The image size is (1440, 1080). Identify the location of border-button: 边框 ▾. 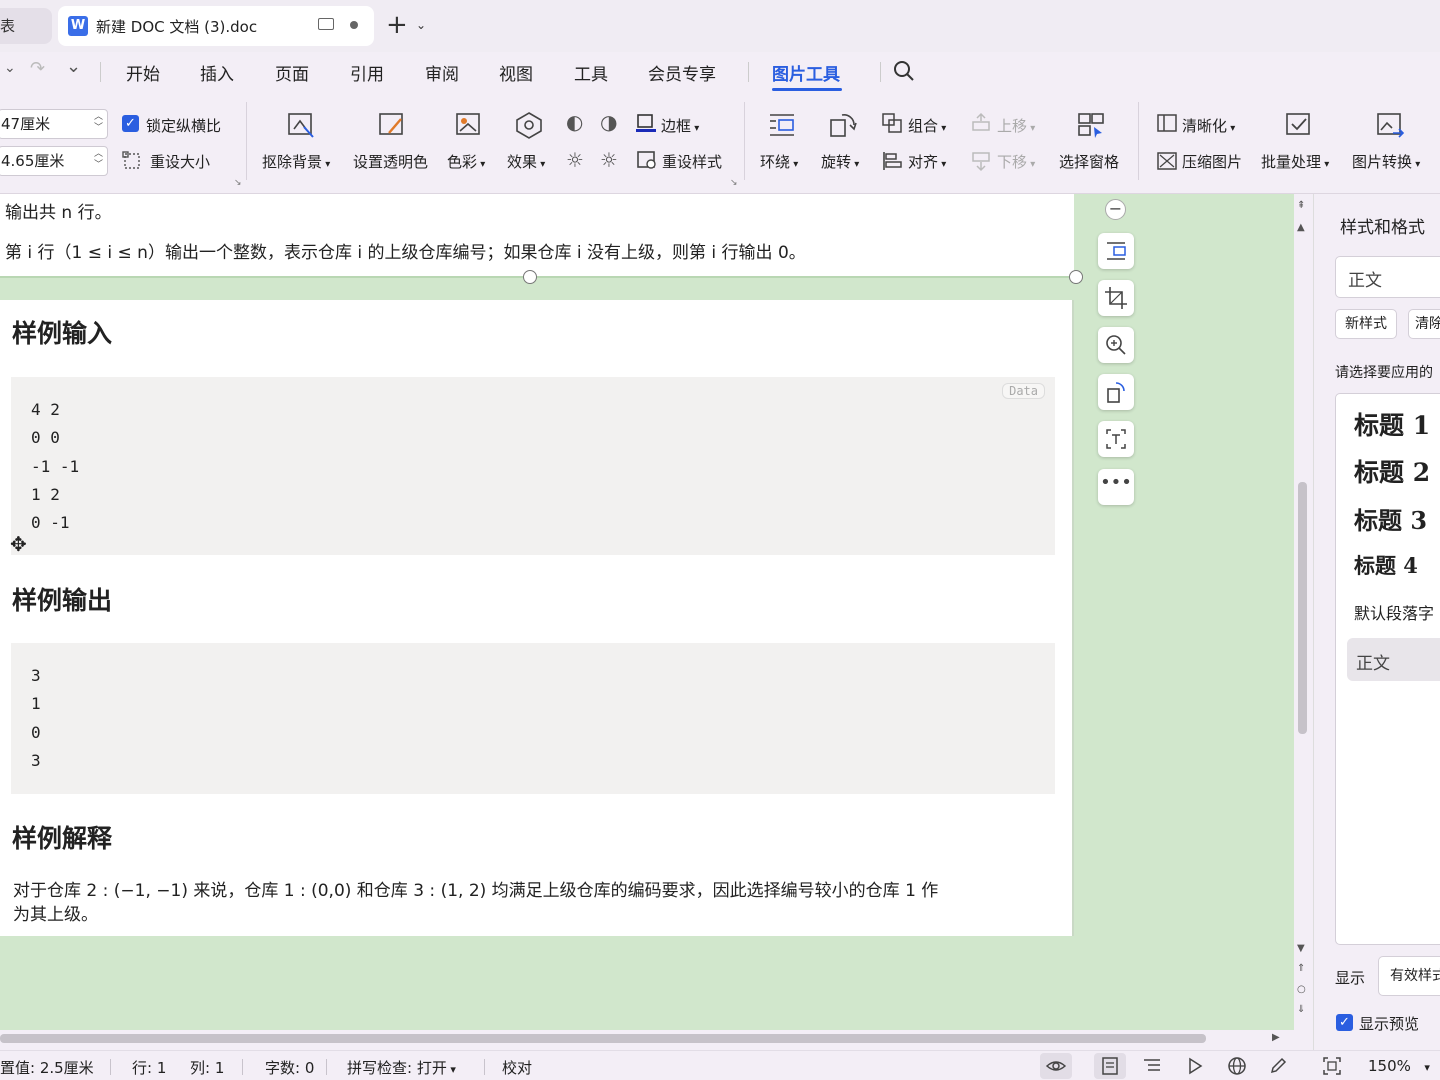
(680, 125).